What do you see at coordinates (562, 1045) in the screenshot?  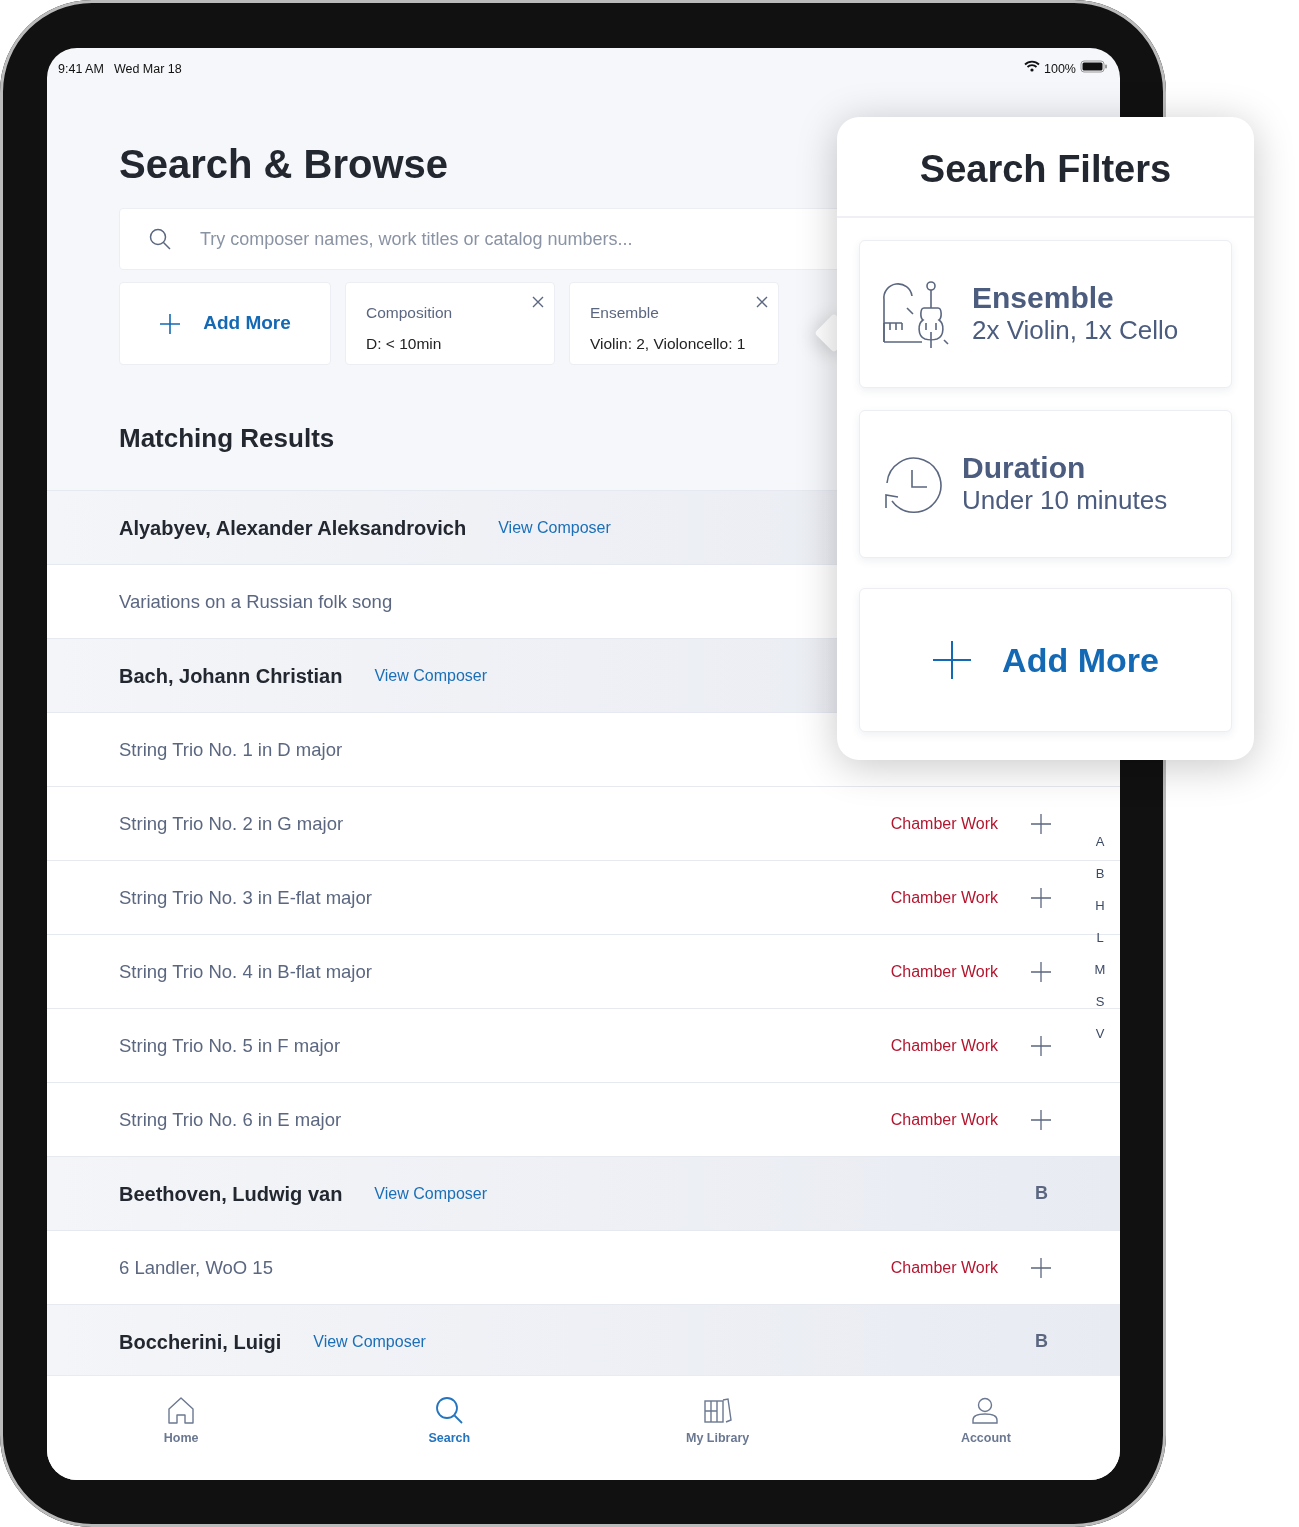 I see `work-row: String Trio No. 5 in F major Chamber Work` at bounding box center [562, 1045].